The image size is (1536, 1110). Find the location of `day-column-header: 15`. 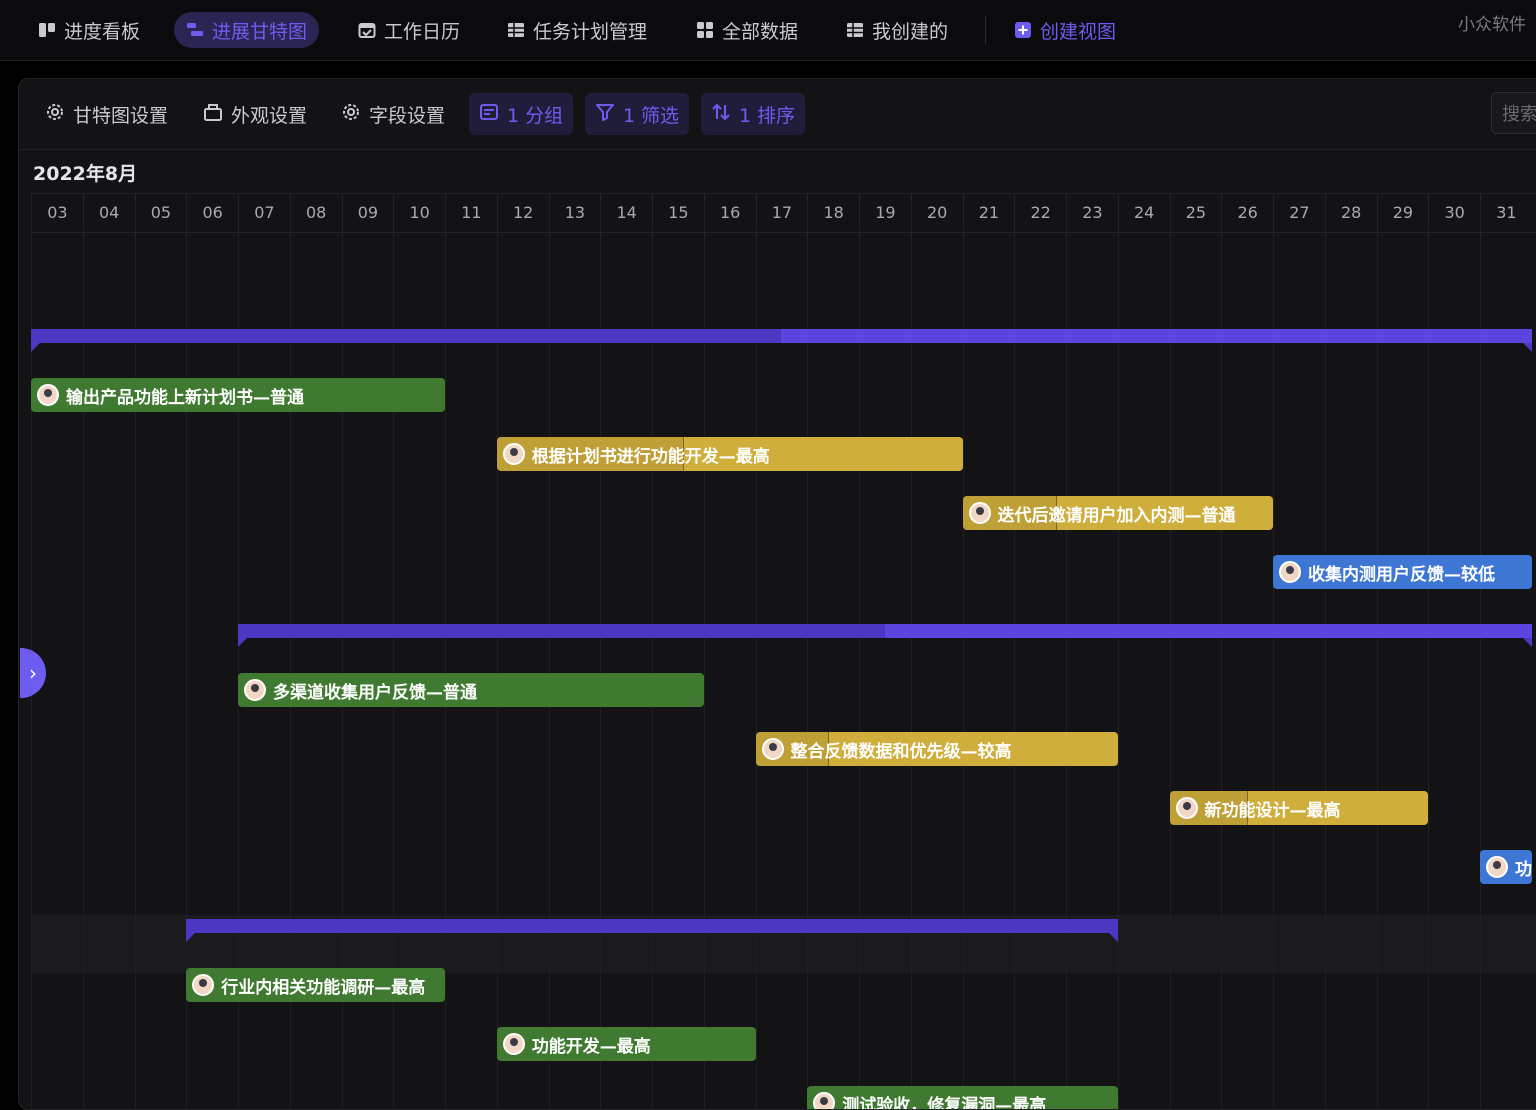

day-column-header: 15 is located at coordinates (678, 213).